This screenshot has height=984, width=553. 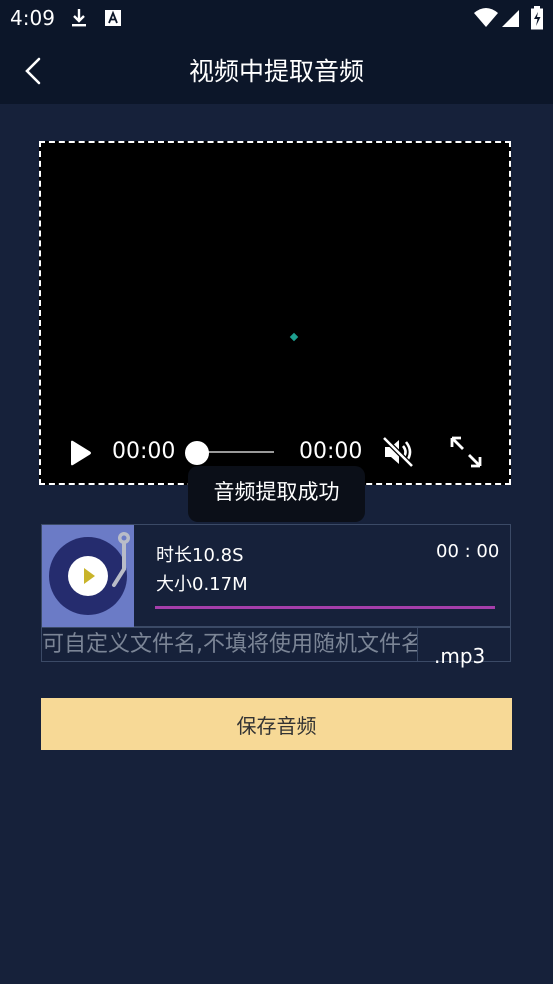 What do you see at coordinates (276, 575) in the screenshot?
I see `audio-card: 时长10.8S 大小0.17M 00 : 00` at bounding box center [276, 575].